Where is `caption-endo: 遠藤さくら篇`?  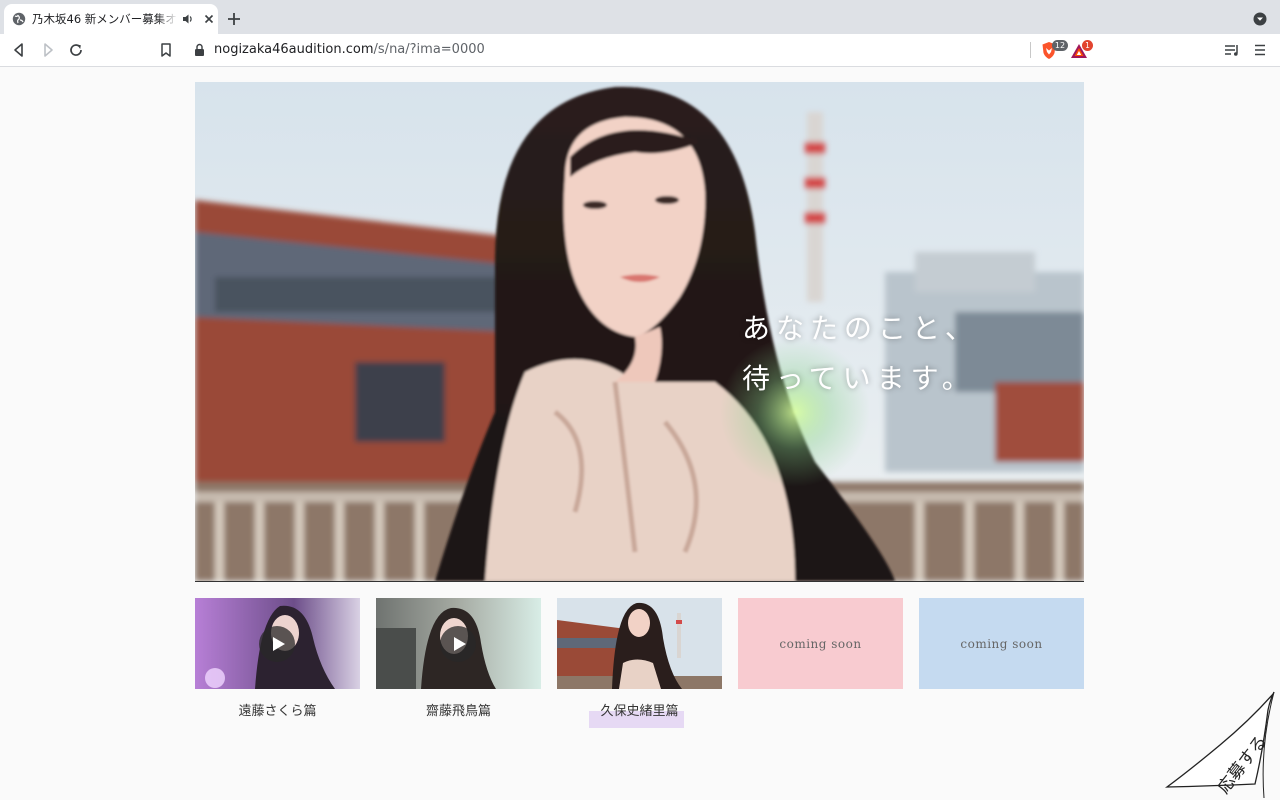 caption-endo: 遠藤さくら篇 is located at coordinates (277, 712).